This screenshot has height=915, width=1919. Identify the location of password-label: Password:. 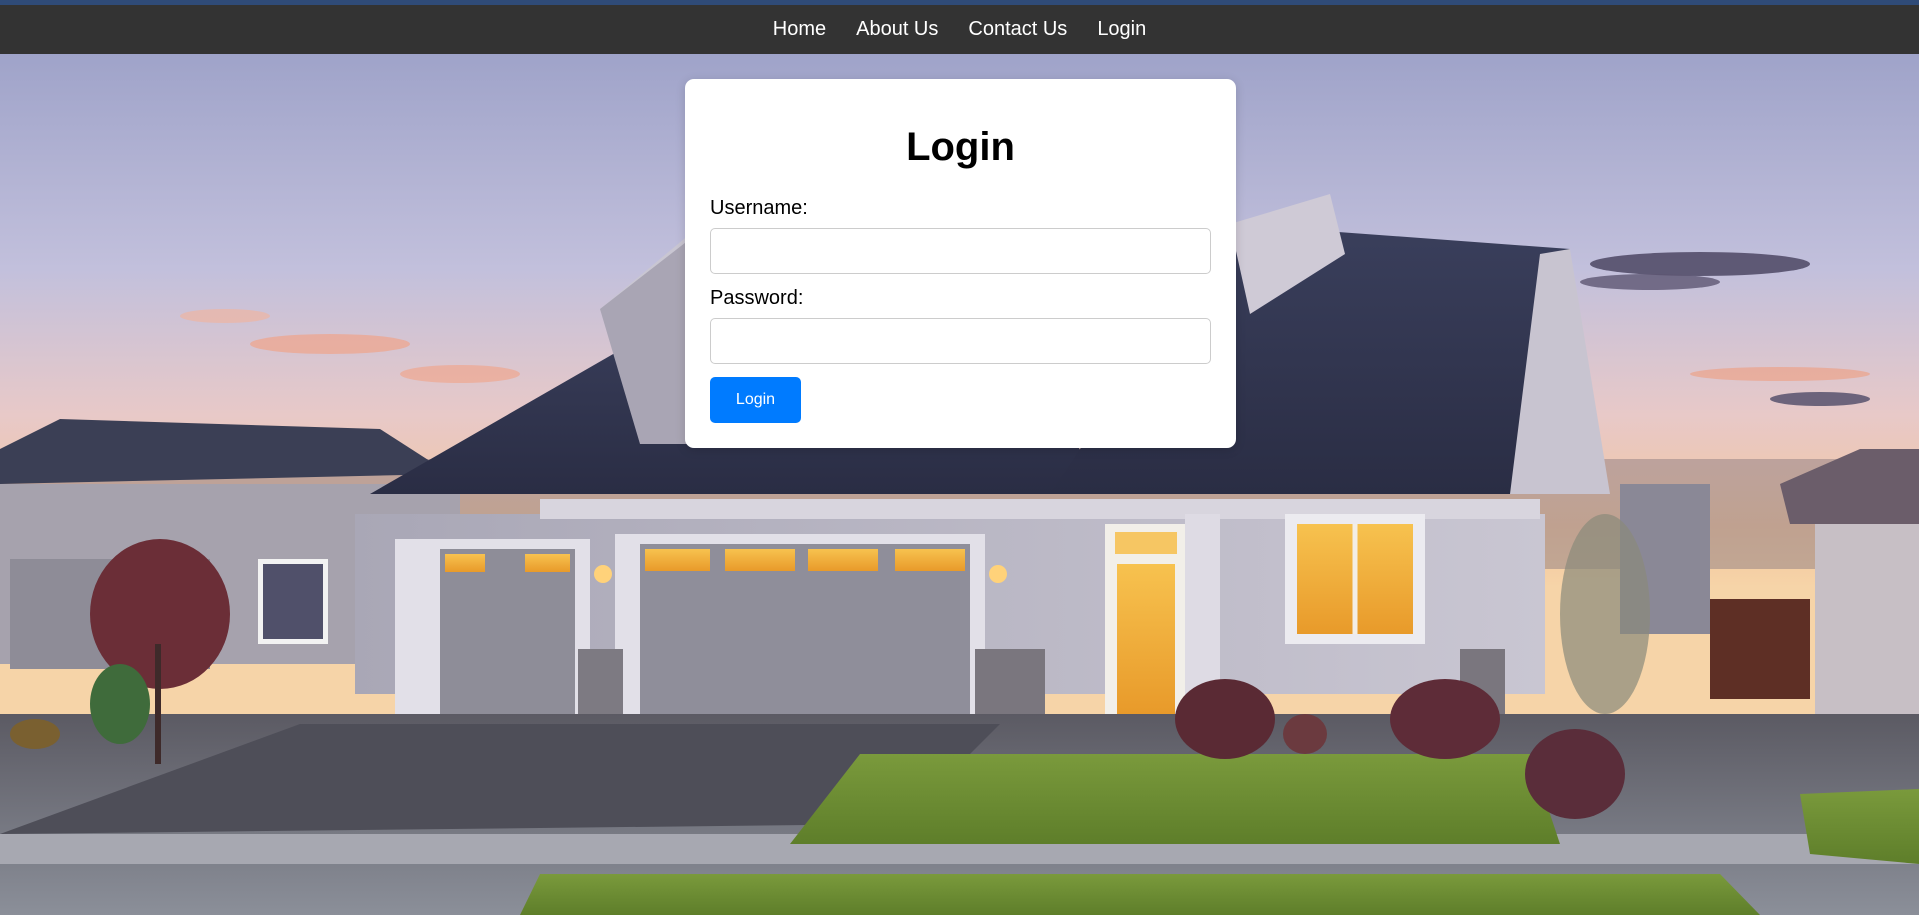
(757, 298).